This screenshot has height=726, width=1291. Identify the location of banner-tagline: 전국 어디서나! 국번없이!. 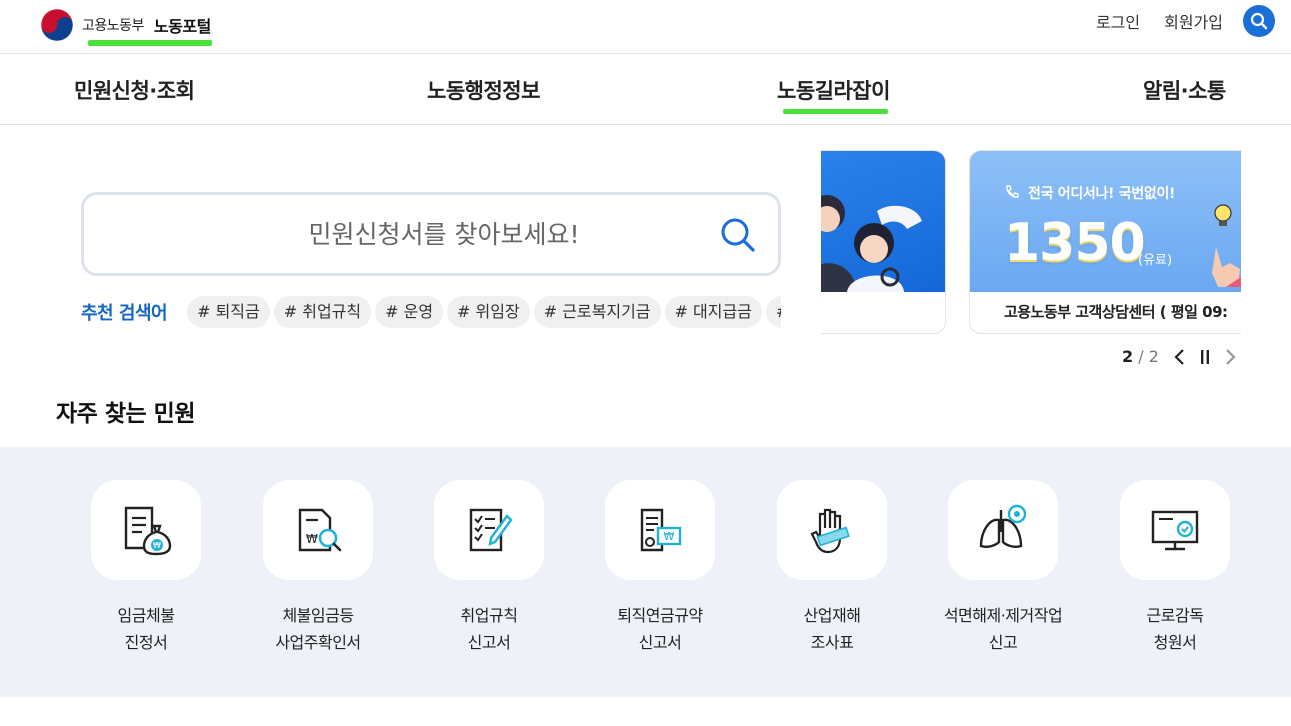
(1102, 194).